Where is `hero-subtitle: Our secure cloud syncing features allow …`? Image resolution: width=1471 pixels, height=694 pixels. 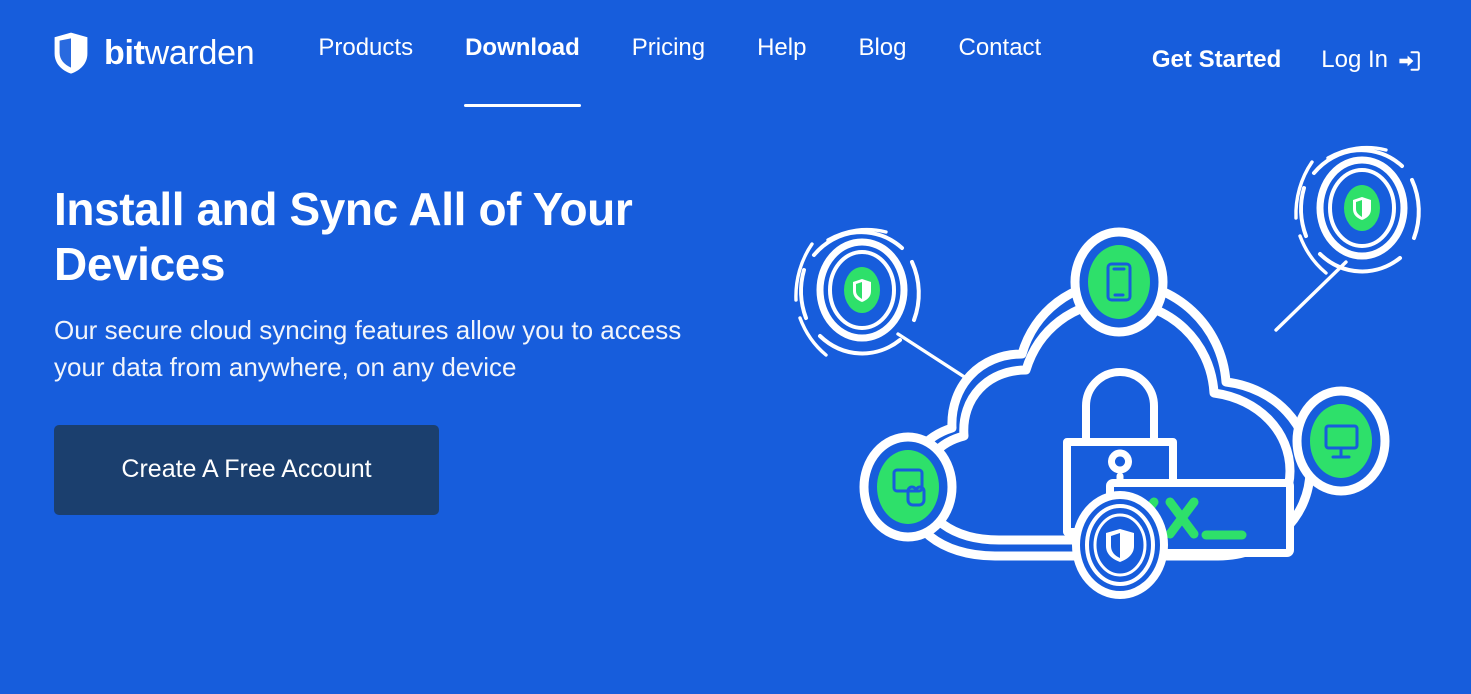
hero-subtitle: Our secure cloud syncing features allow … is located at coordinates (368, 349).